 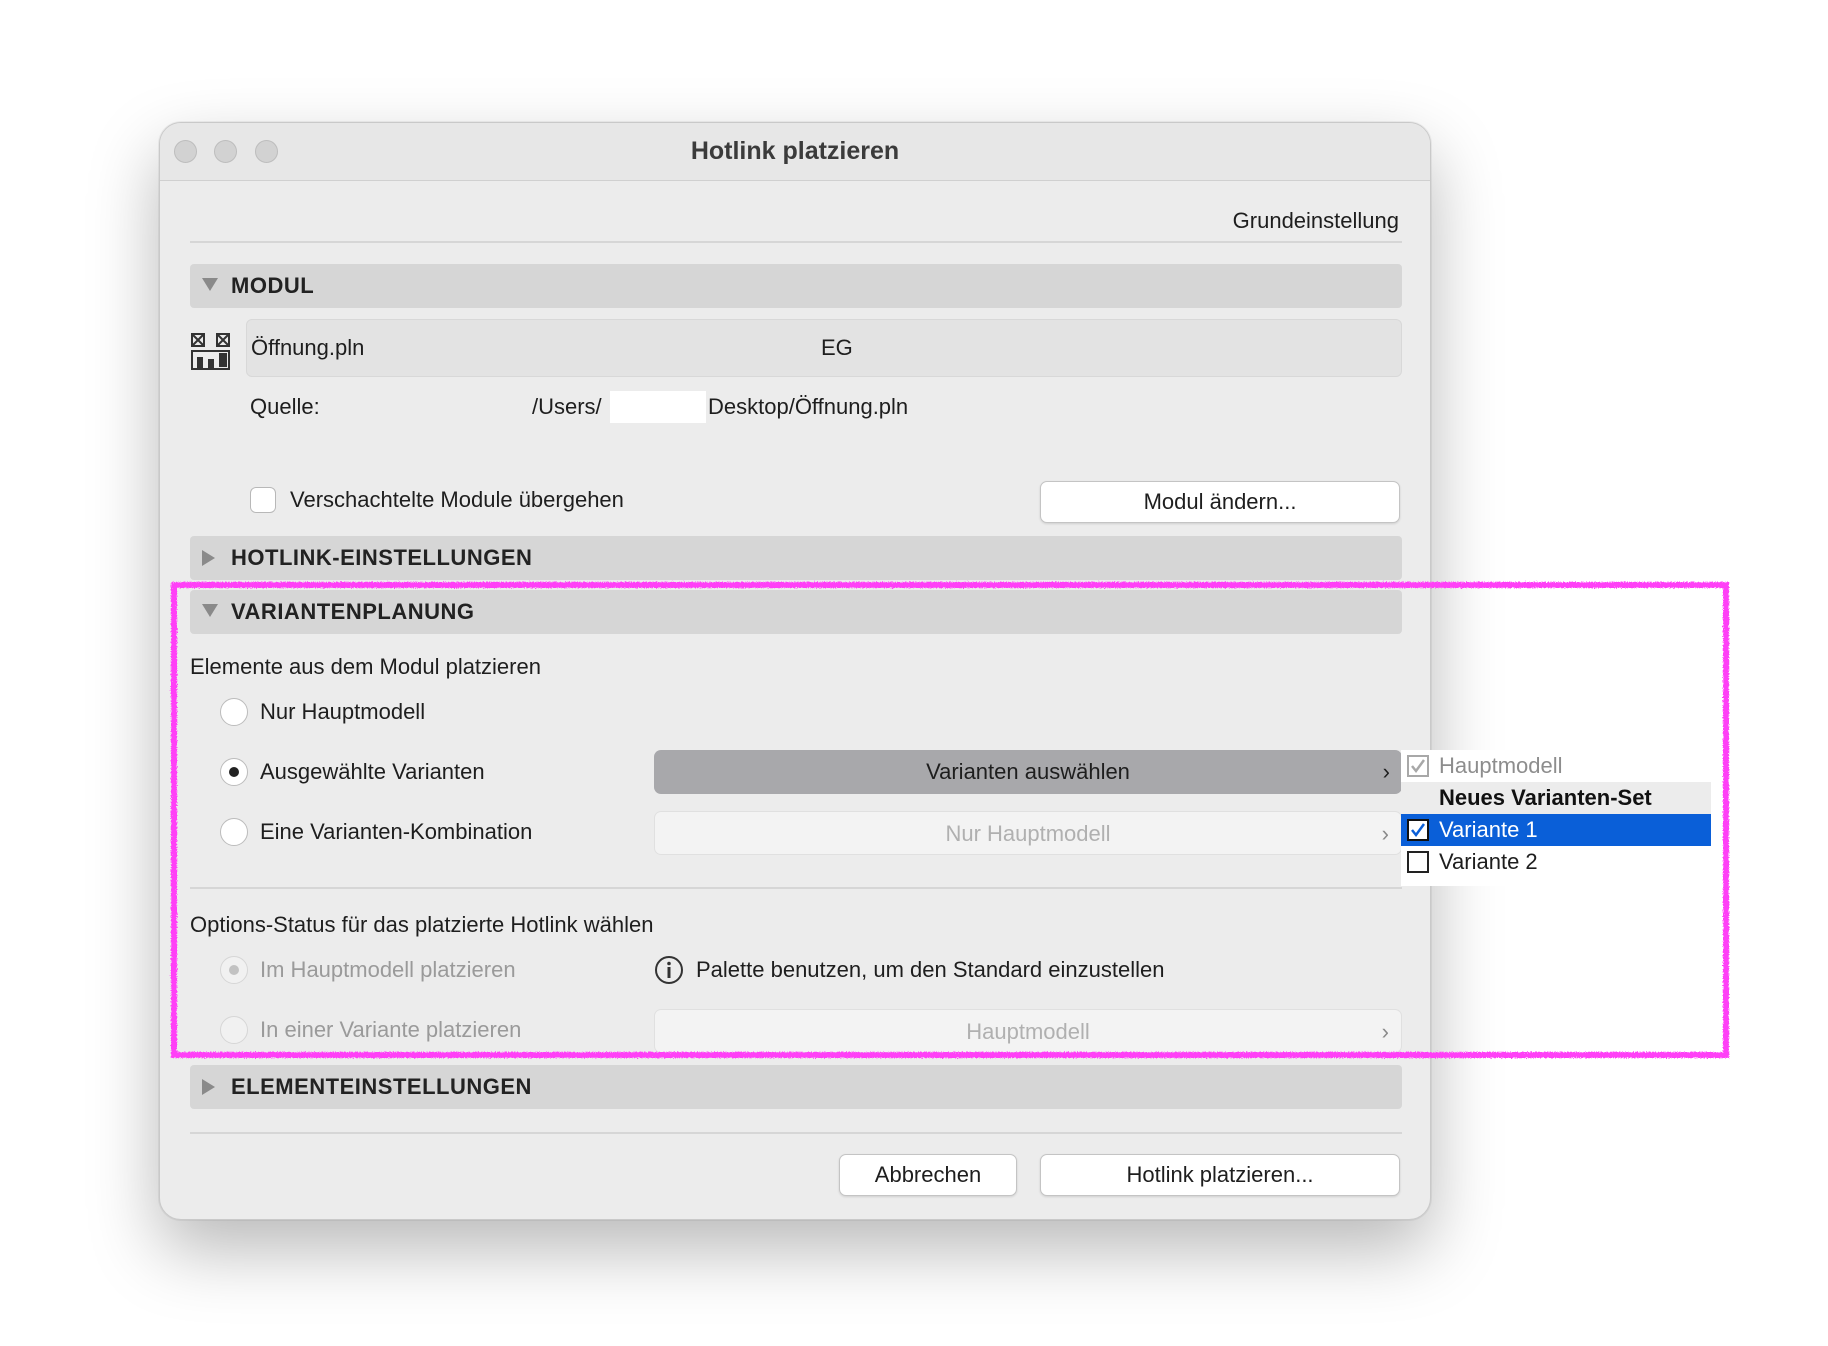 What do you see at coordinates (388, 969) in the screenshot?
I see `radio-place-in-main-model-label: Im Hauptmodell platzieren` at bounding box center [388, 969].